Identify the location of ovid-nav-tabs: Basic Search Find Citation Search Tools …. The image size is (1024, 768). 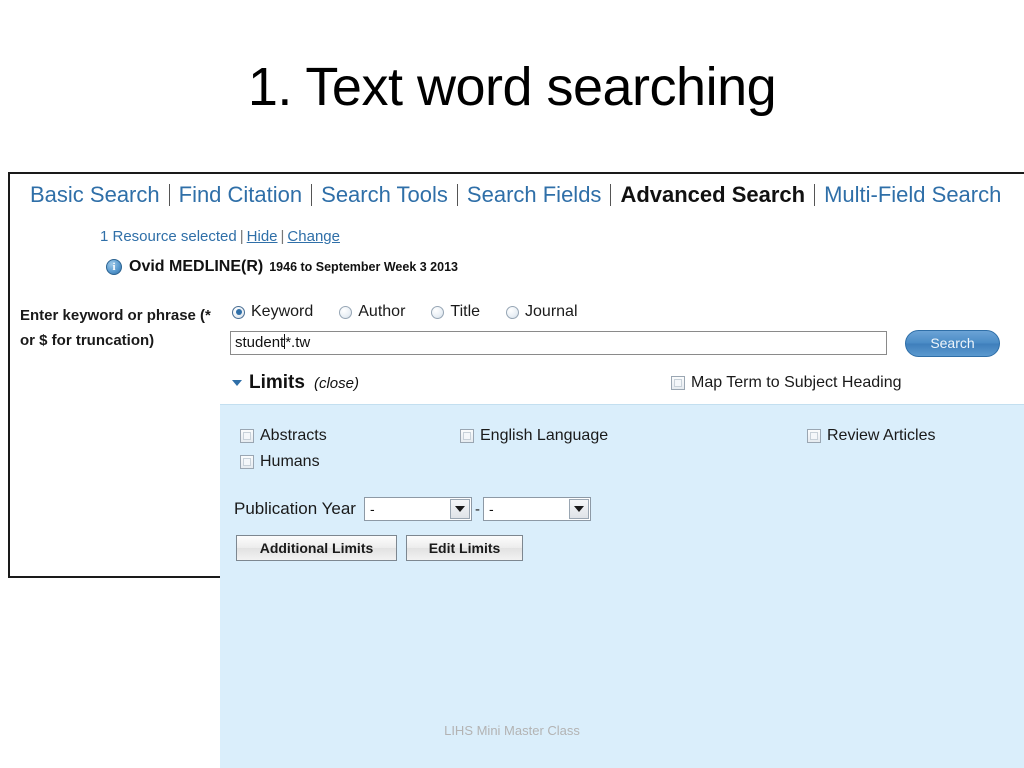
(515, 195).